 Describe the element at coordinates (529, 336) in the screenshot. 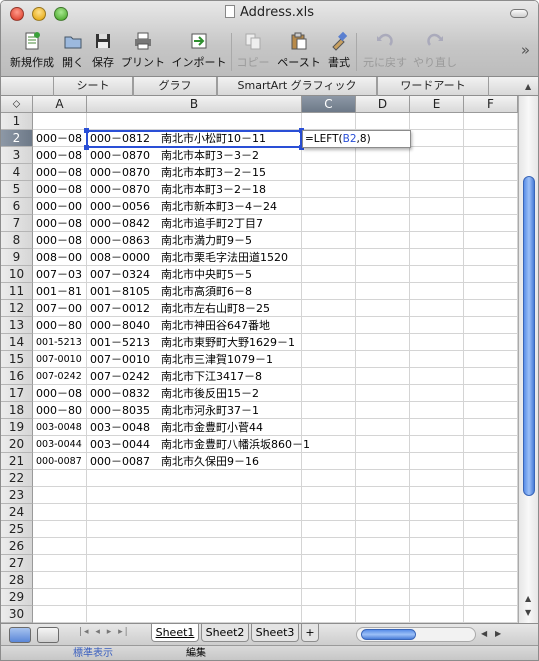

I see `vertical-scroll-thumb` at that location.